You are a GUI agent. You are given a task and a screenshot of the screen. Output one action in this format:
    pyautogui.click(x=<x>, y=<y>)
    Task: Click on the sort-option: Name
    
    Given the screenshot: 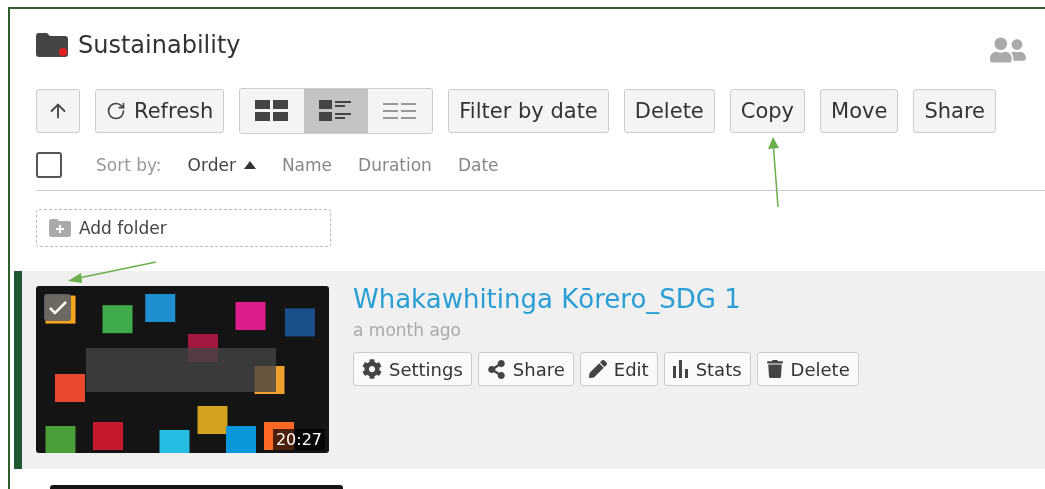 What is the action you would take?
    pyautogui.click(x=307, y=165)
    